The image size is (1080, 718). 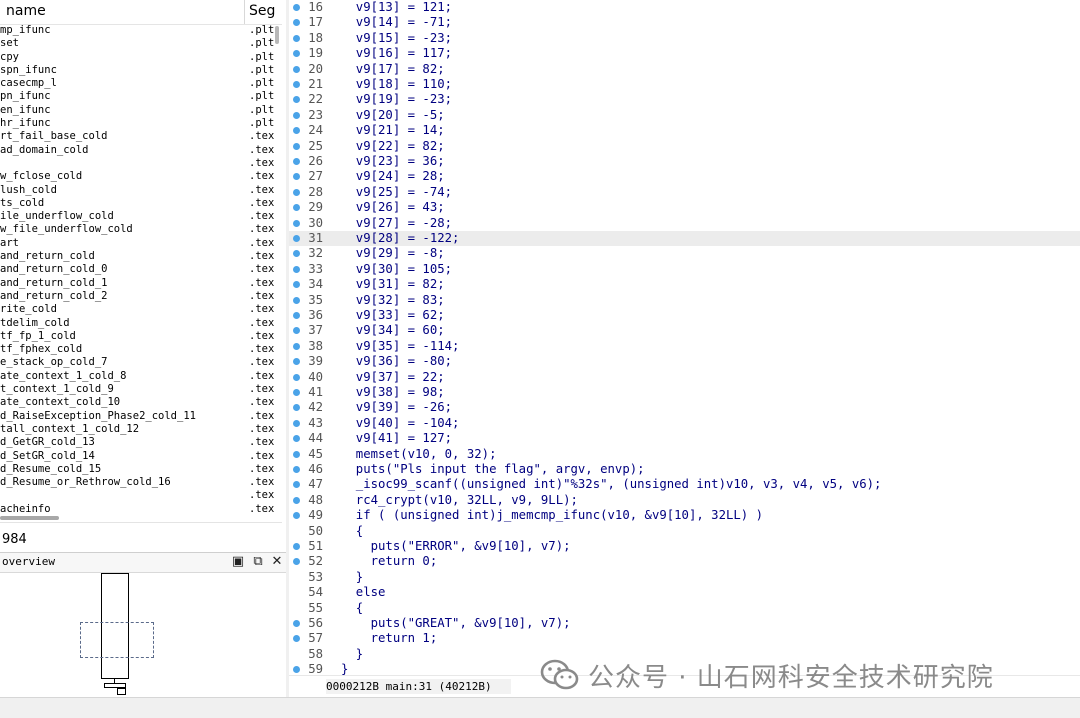 I want to click on code-line: 18 v9[15] = -23;, so click(x=684, y=38).